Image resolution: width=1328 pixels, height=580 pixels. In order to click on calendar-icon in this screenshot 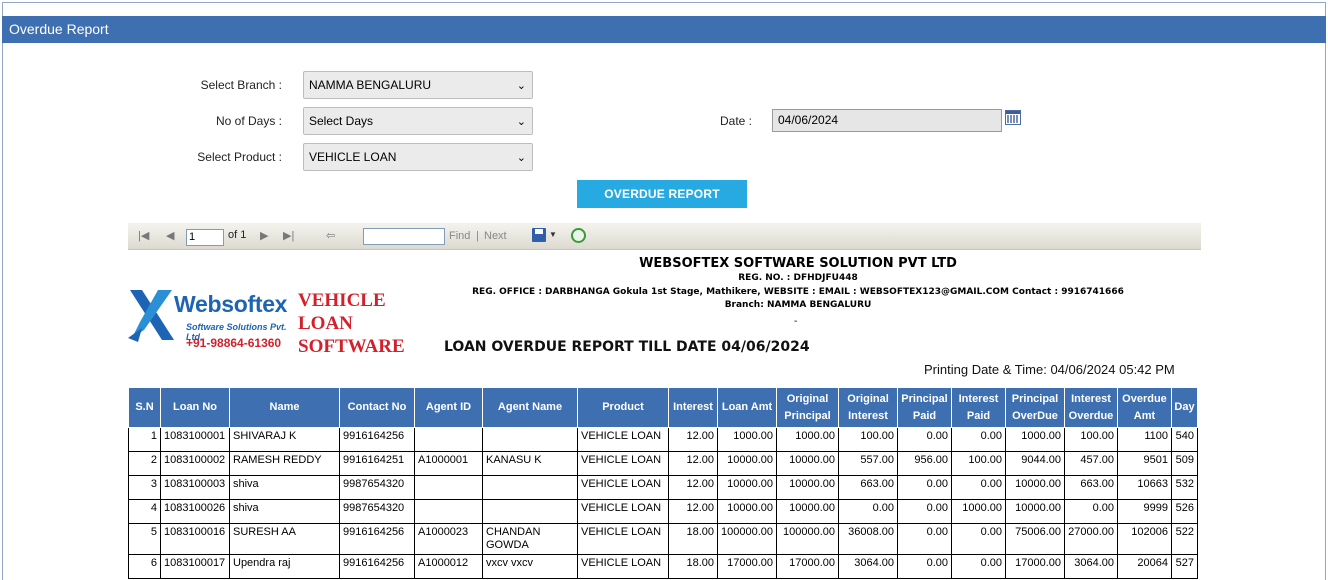, I will do `click(1013, 117)`.